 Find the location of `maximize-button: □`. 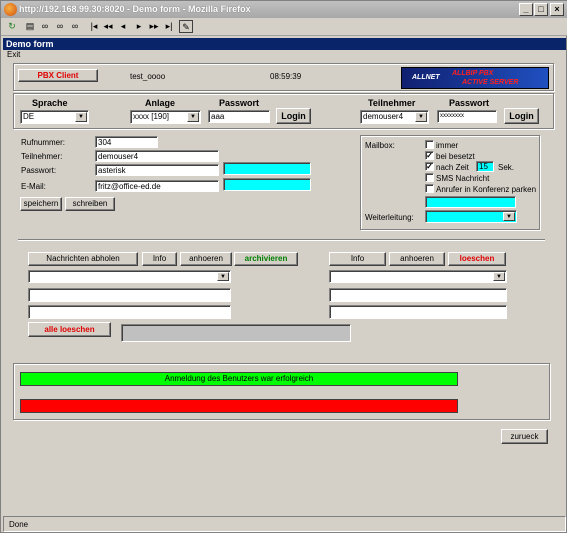

maximize-button: □ is located at coordinates (541, 9).